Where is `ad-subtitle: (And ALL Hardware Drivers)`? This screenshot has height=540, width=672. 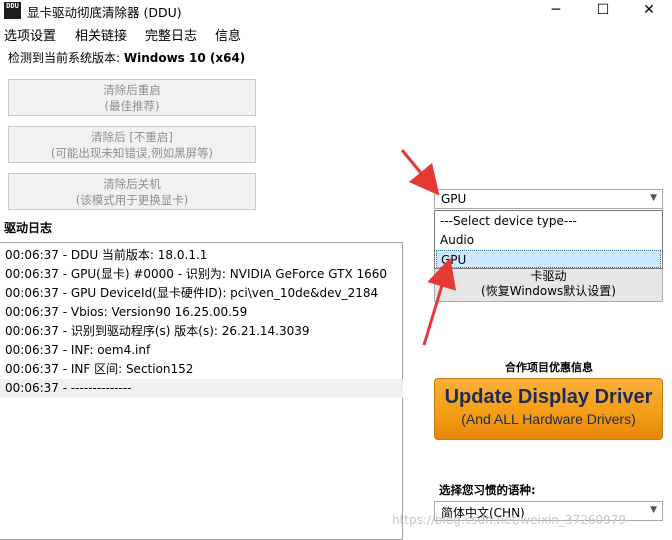
ad-subtitle: (And ALL Hardware Drivers) is located at coordinates (548, 419).